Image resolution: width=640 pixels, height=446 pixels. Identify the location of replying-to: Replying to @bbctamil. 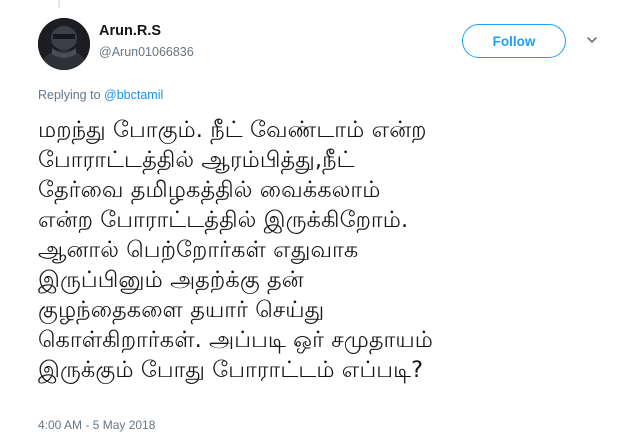
(100, 95).